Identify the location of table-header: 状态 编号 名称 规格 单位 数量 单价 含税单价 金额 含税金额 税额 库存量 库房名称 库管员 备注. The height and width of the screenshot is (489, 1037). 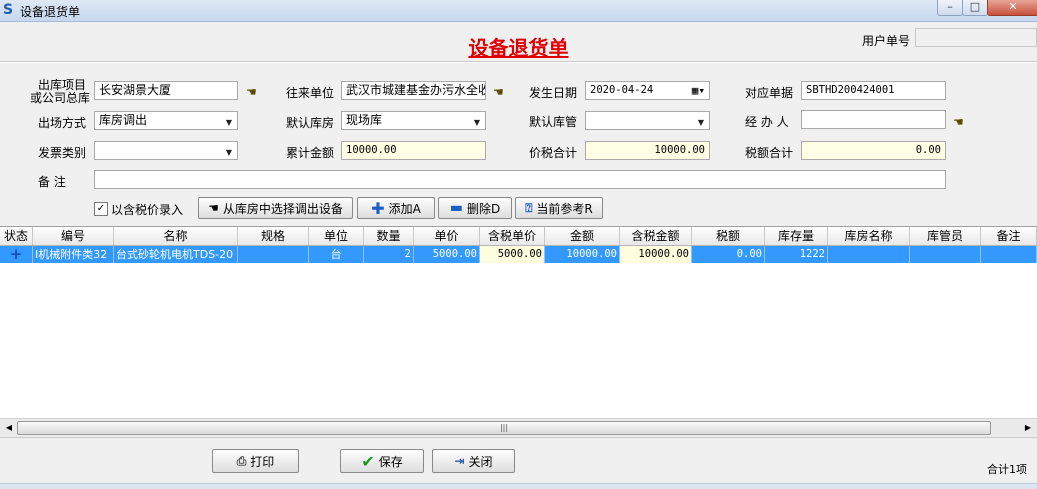
(518, 236).